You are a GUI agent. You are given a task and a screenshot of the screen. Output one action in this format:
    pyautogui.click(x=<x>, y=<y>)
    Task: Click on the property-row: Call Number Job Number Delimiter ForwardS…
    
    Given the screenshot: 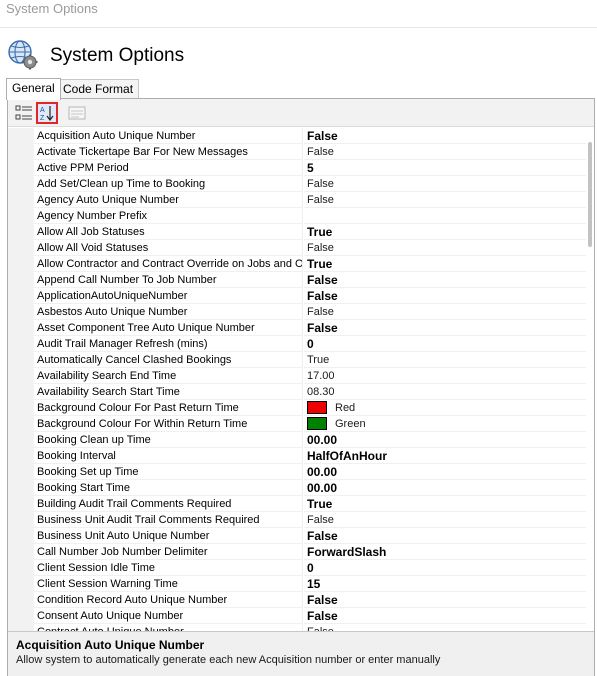 What is the action you would take?
    pyautogui.click(x=301, y=552)
    